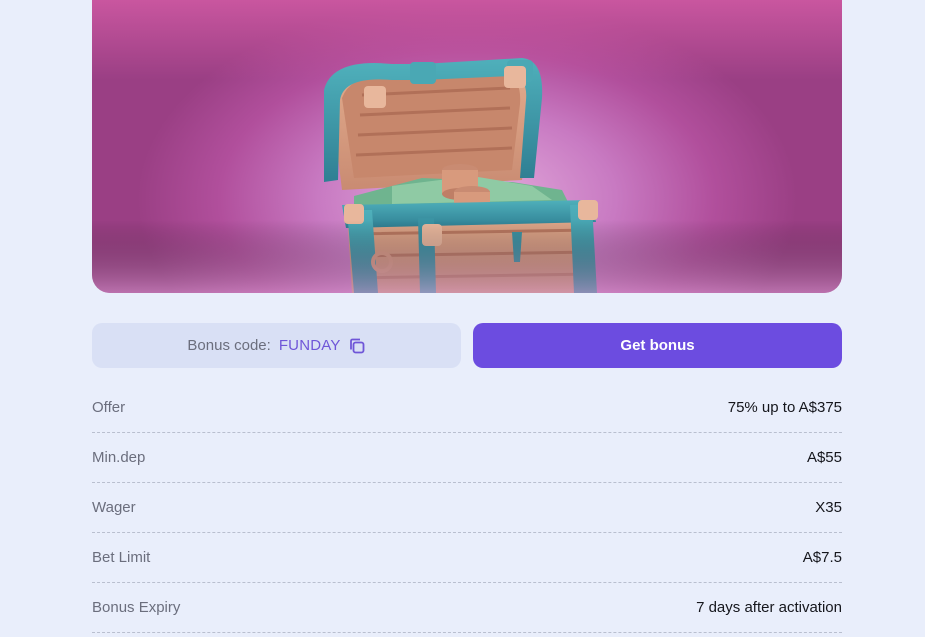 This screenshot has width=925, height=637. What do you see at coordinates (109, 407) in the screenshot?
I see `detail-key: Offer` at bounding box center [109, 407].